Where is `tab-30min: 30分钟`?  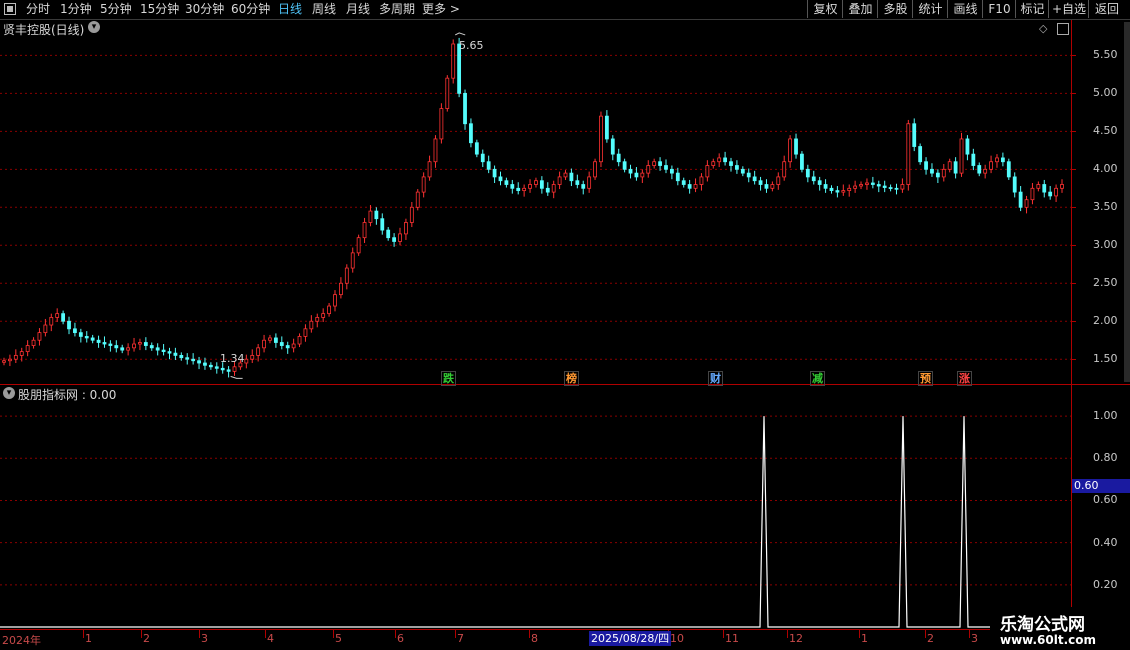 tab-30min: 30分钟 is located at coordinates (204, 9).